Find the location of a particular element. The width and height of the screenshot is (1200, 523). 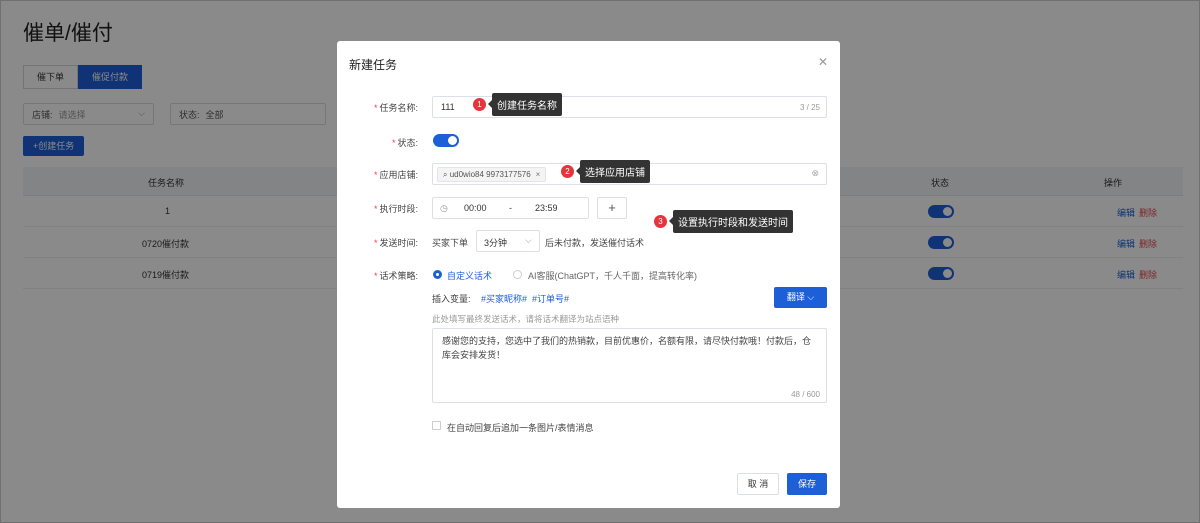

insert-var-label: 插入变量: is located at coordinates (451, 299).